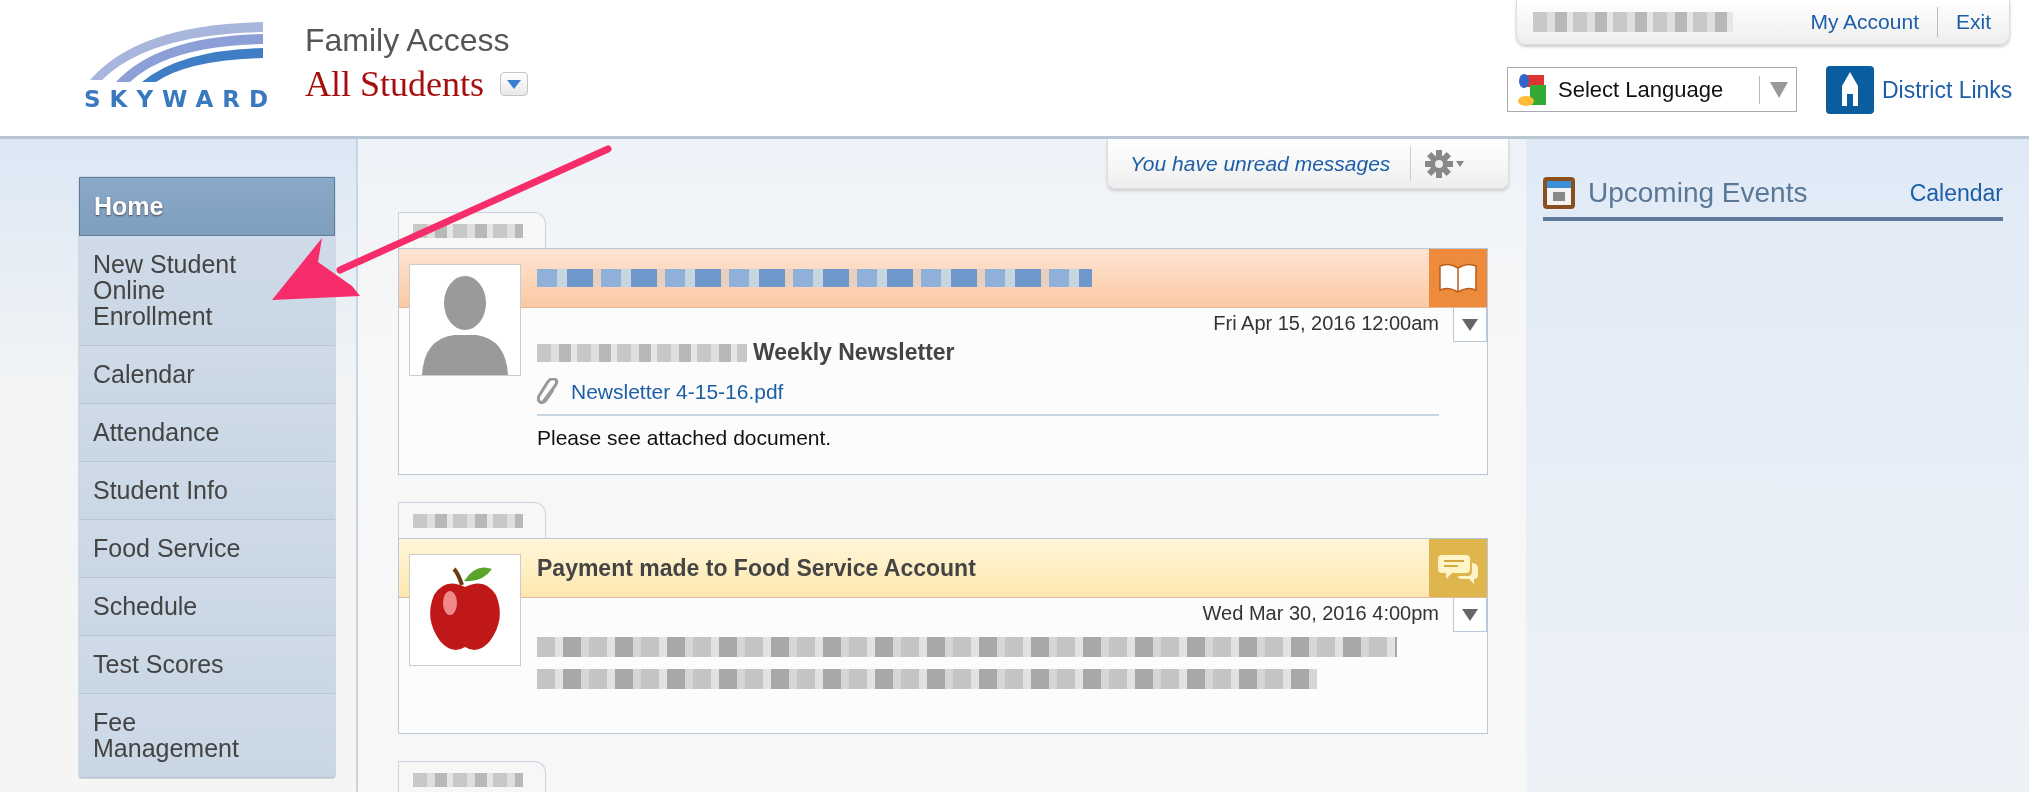 This screenshot has height=792, width=2029. Describe the element at coordinates (180, 99) in the screenshot. I see `logo-text: SKYWARD` at that location.